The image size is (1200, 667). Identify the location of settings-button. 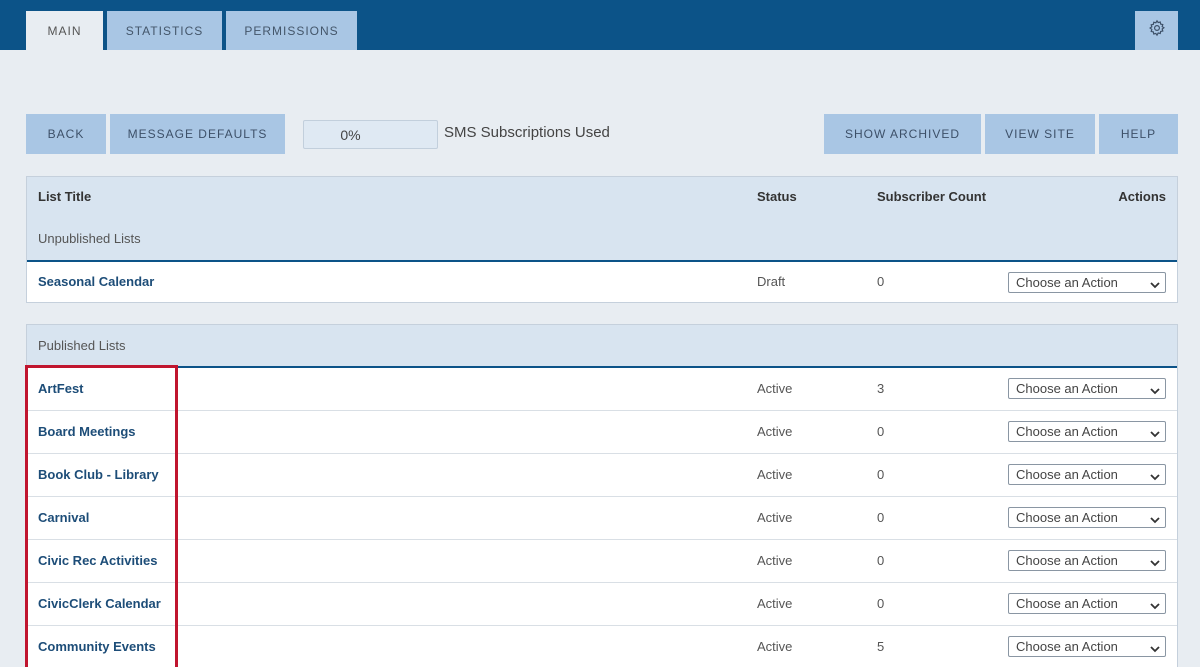
(1156, 30).